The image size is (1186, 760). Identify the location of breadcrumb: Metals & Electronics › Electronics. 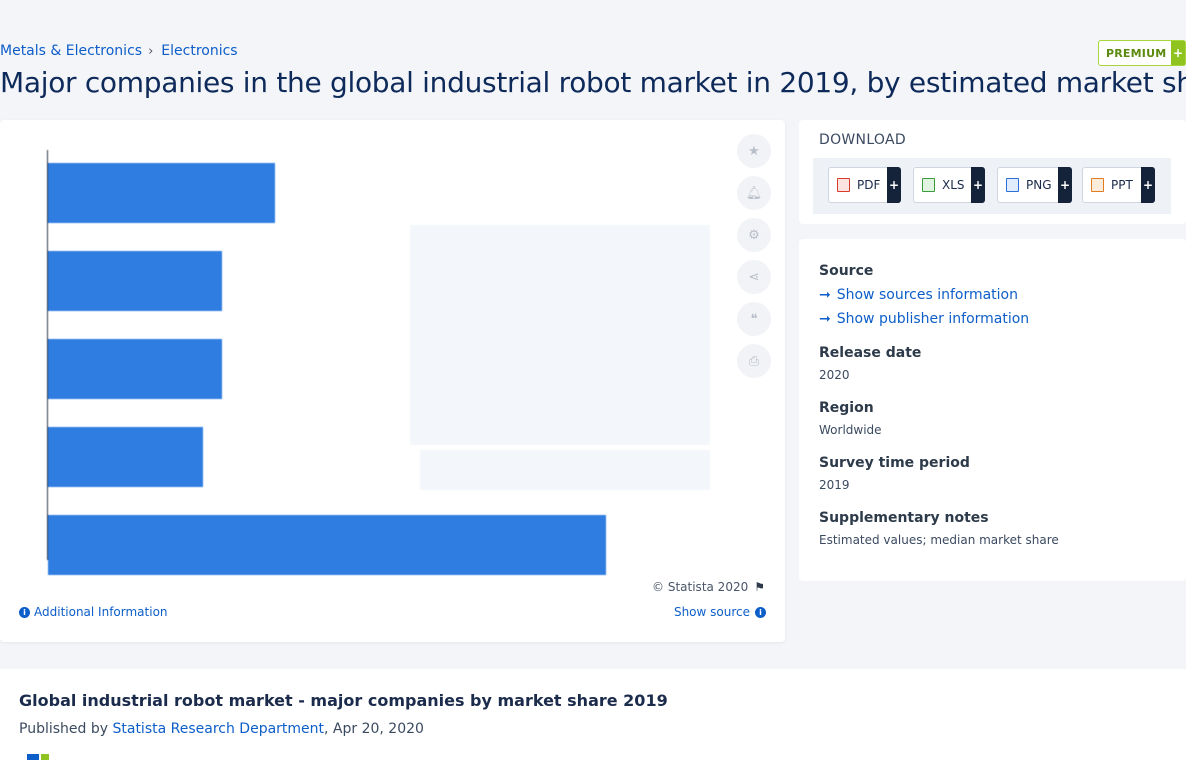
(119, 51).